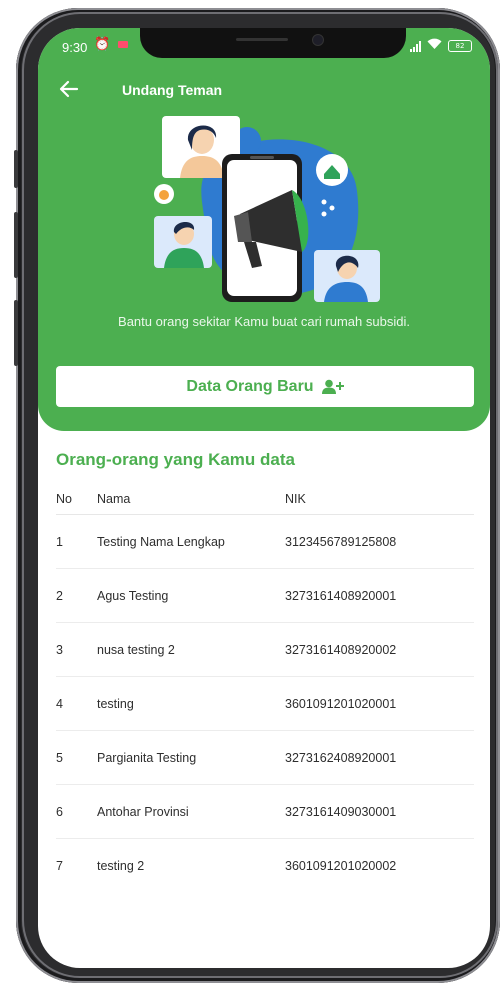 This screenshot has height=987, width=502. I want to click on row-no: 1, so click(59, 541).